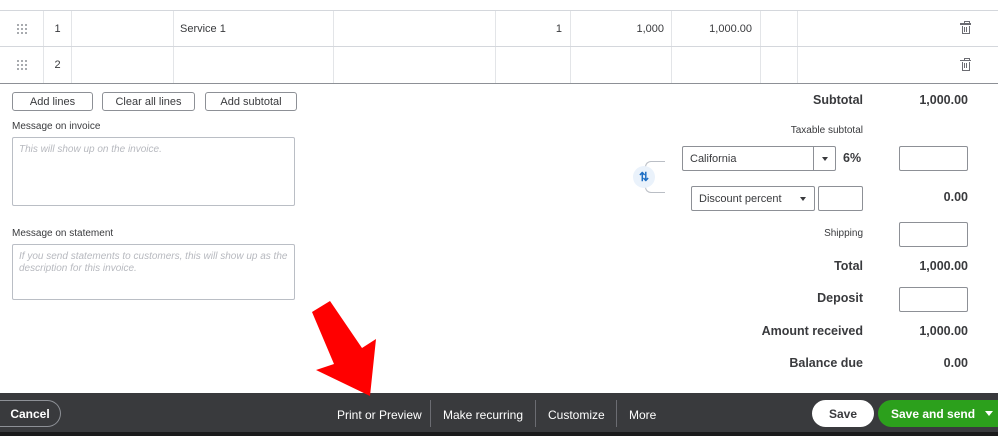  I want to click on deposit-field, so click(933, 299).